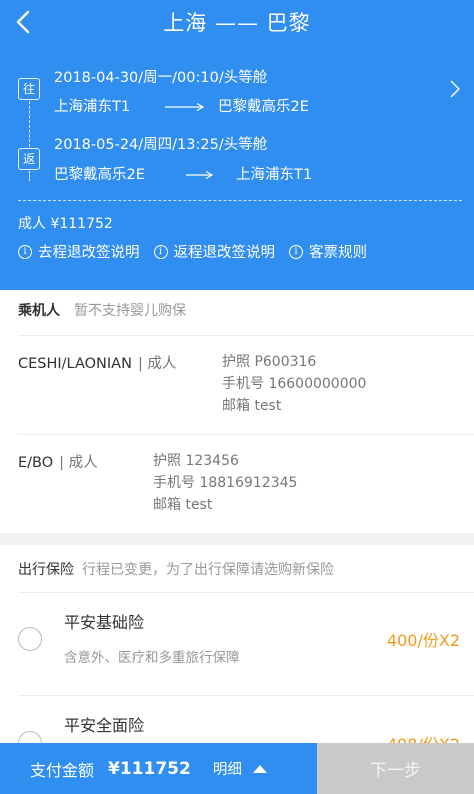  Describe the element at coordinates (214, 251) in the screenshot. I see `return-refund-rules-link: i 返程退改签说明` at that location.